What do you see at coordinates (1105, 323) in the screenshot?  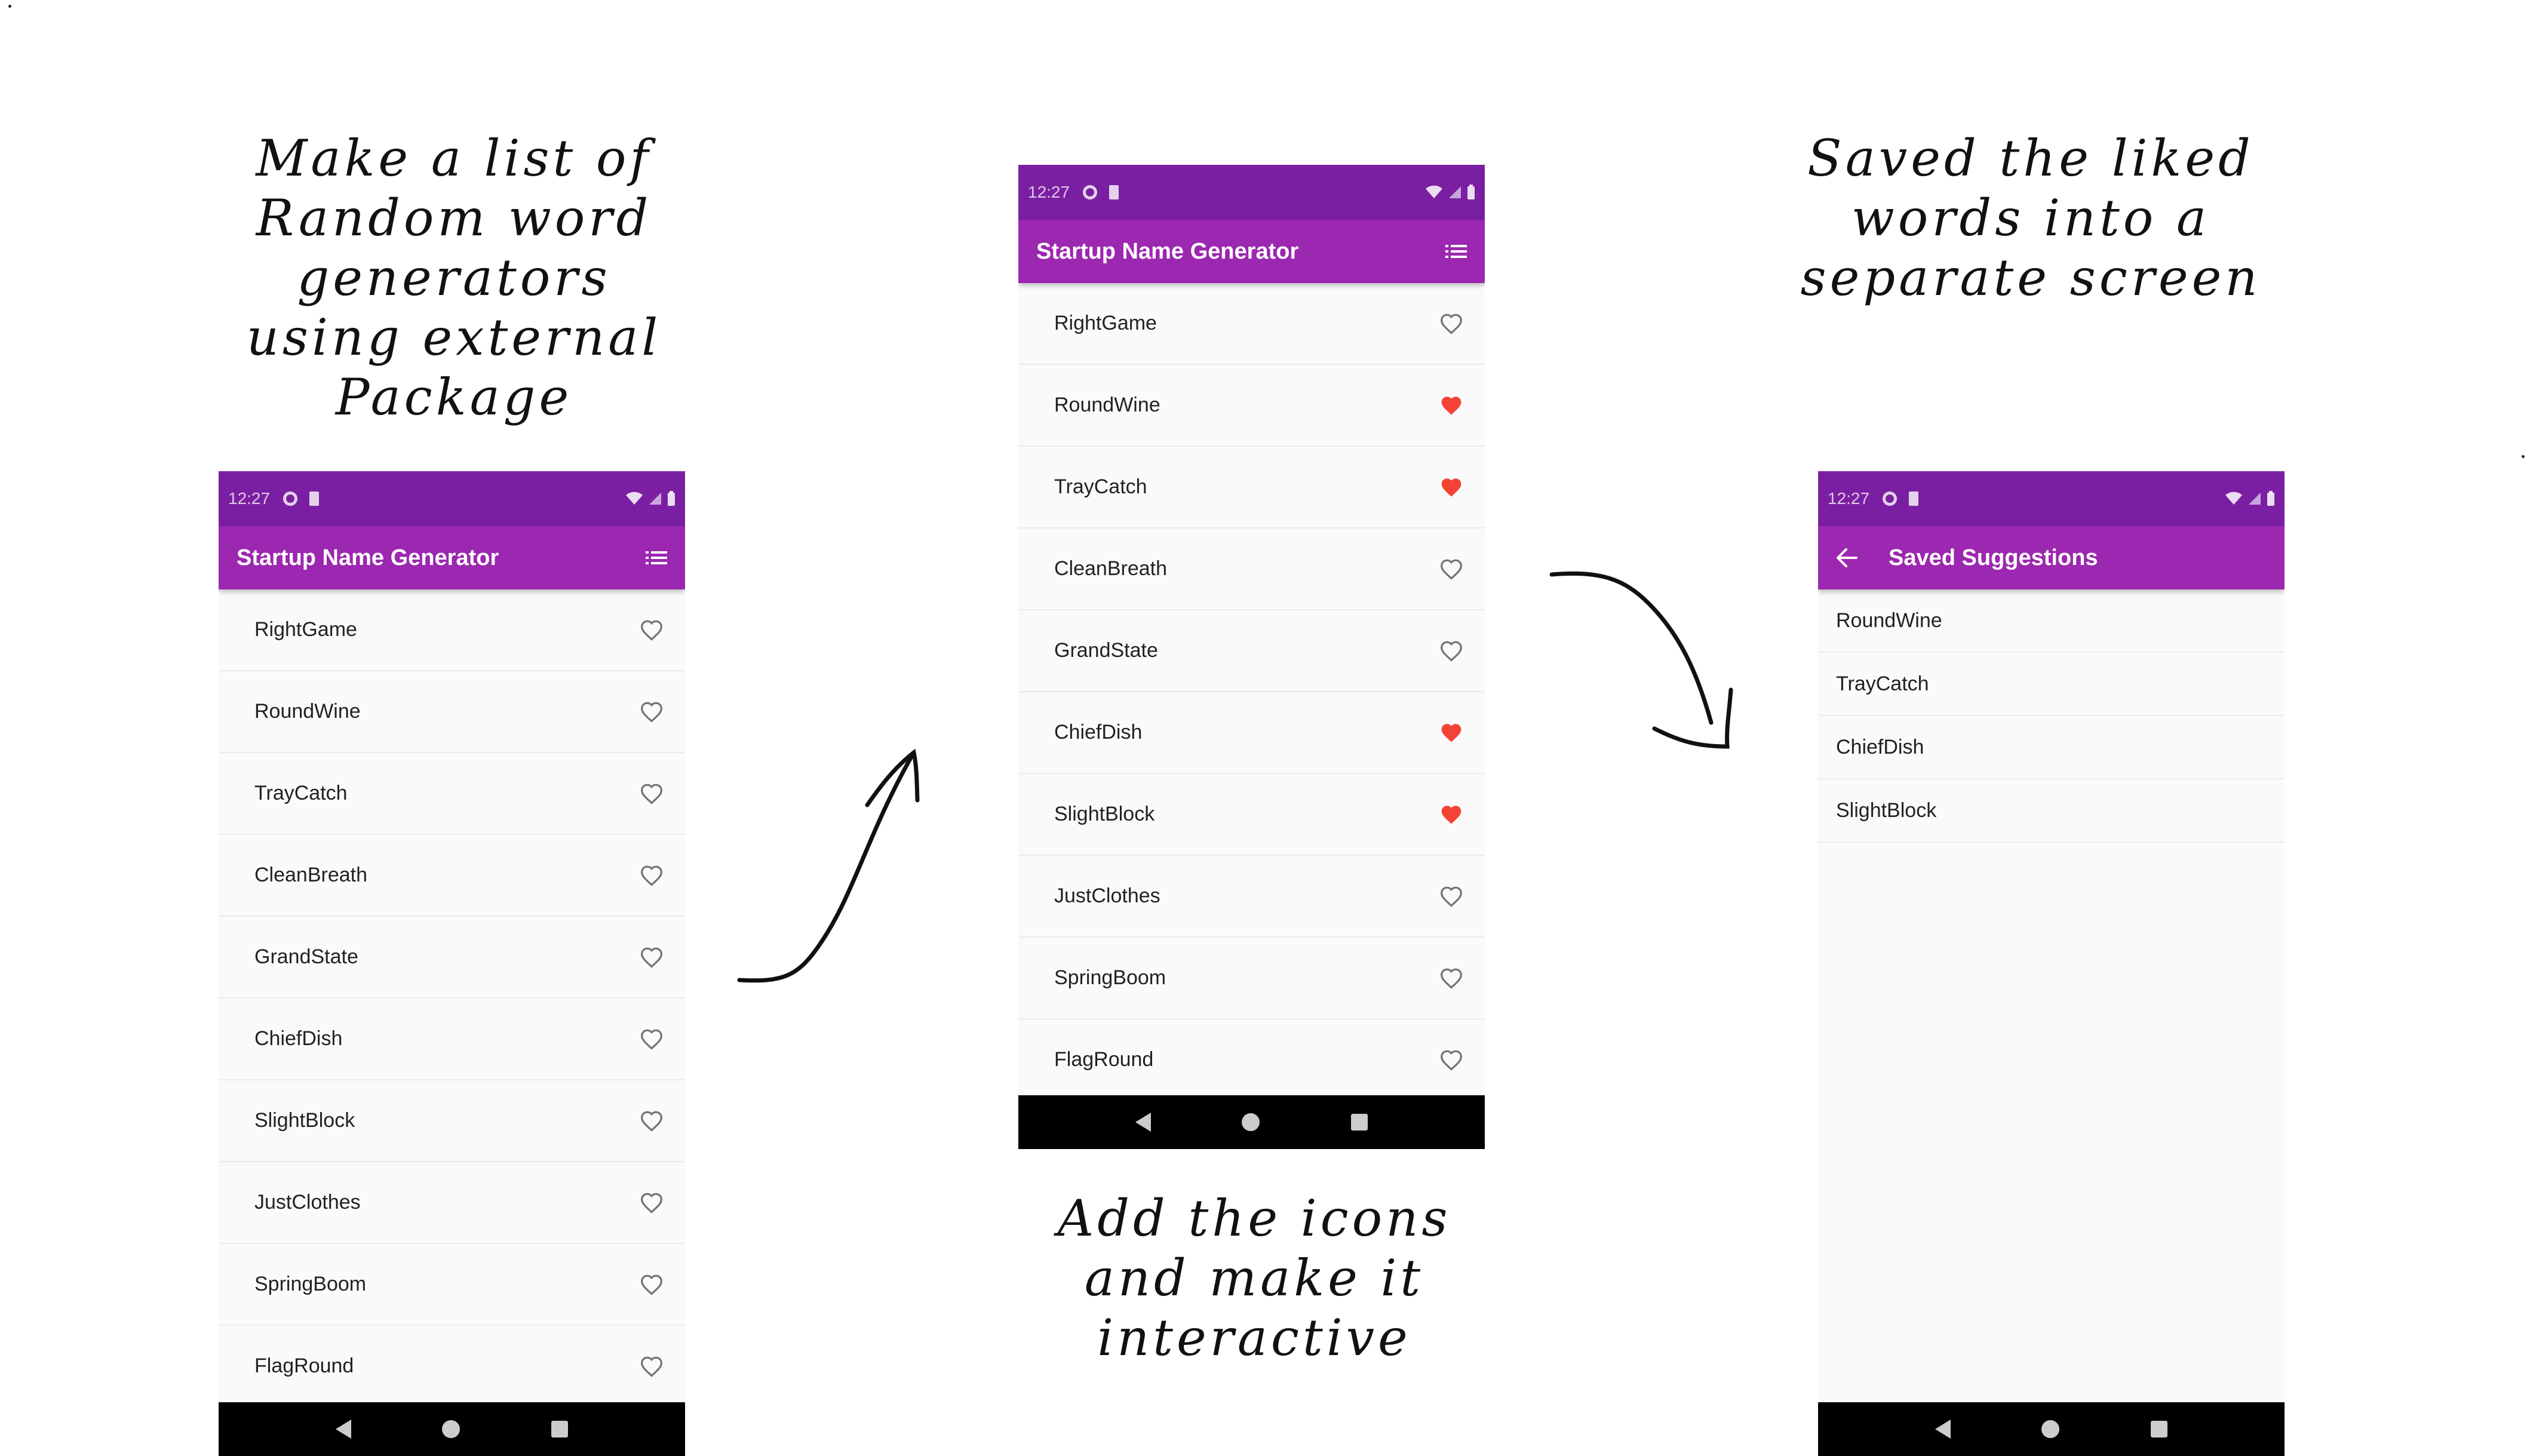 I see `word-label: RightGame` at bounding box center [1105, 323].